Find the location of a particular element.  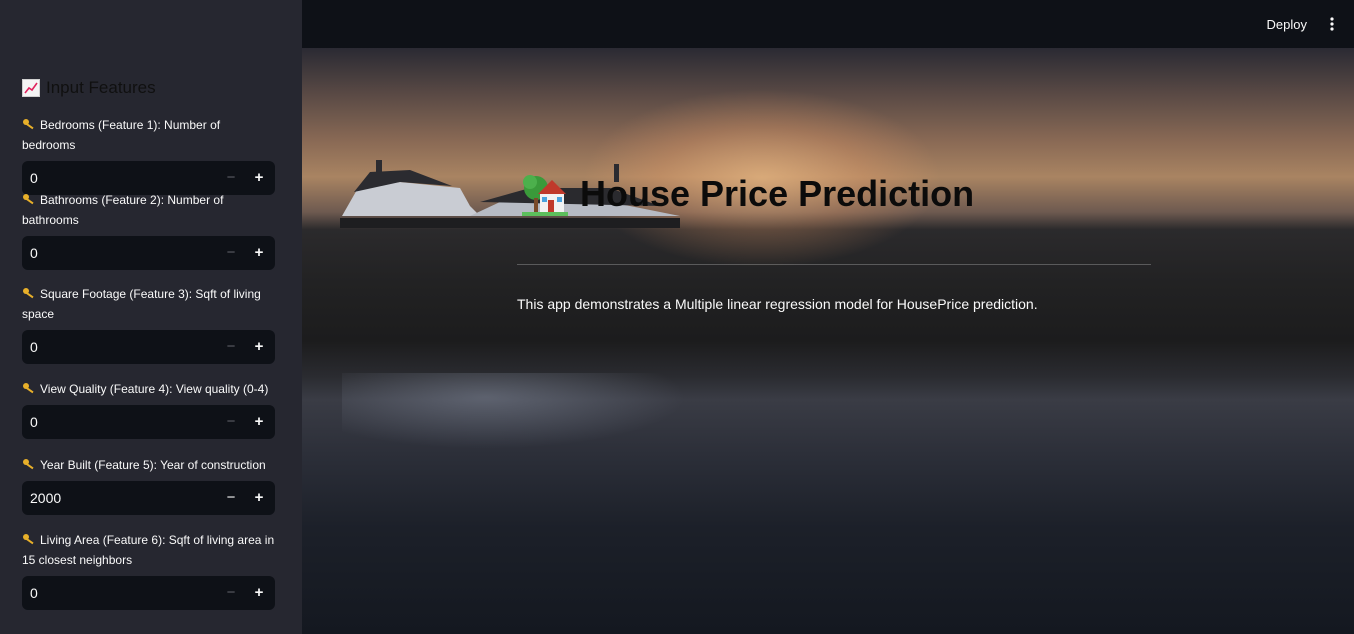

background-water-reflection is located at coordinates (522, 413).